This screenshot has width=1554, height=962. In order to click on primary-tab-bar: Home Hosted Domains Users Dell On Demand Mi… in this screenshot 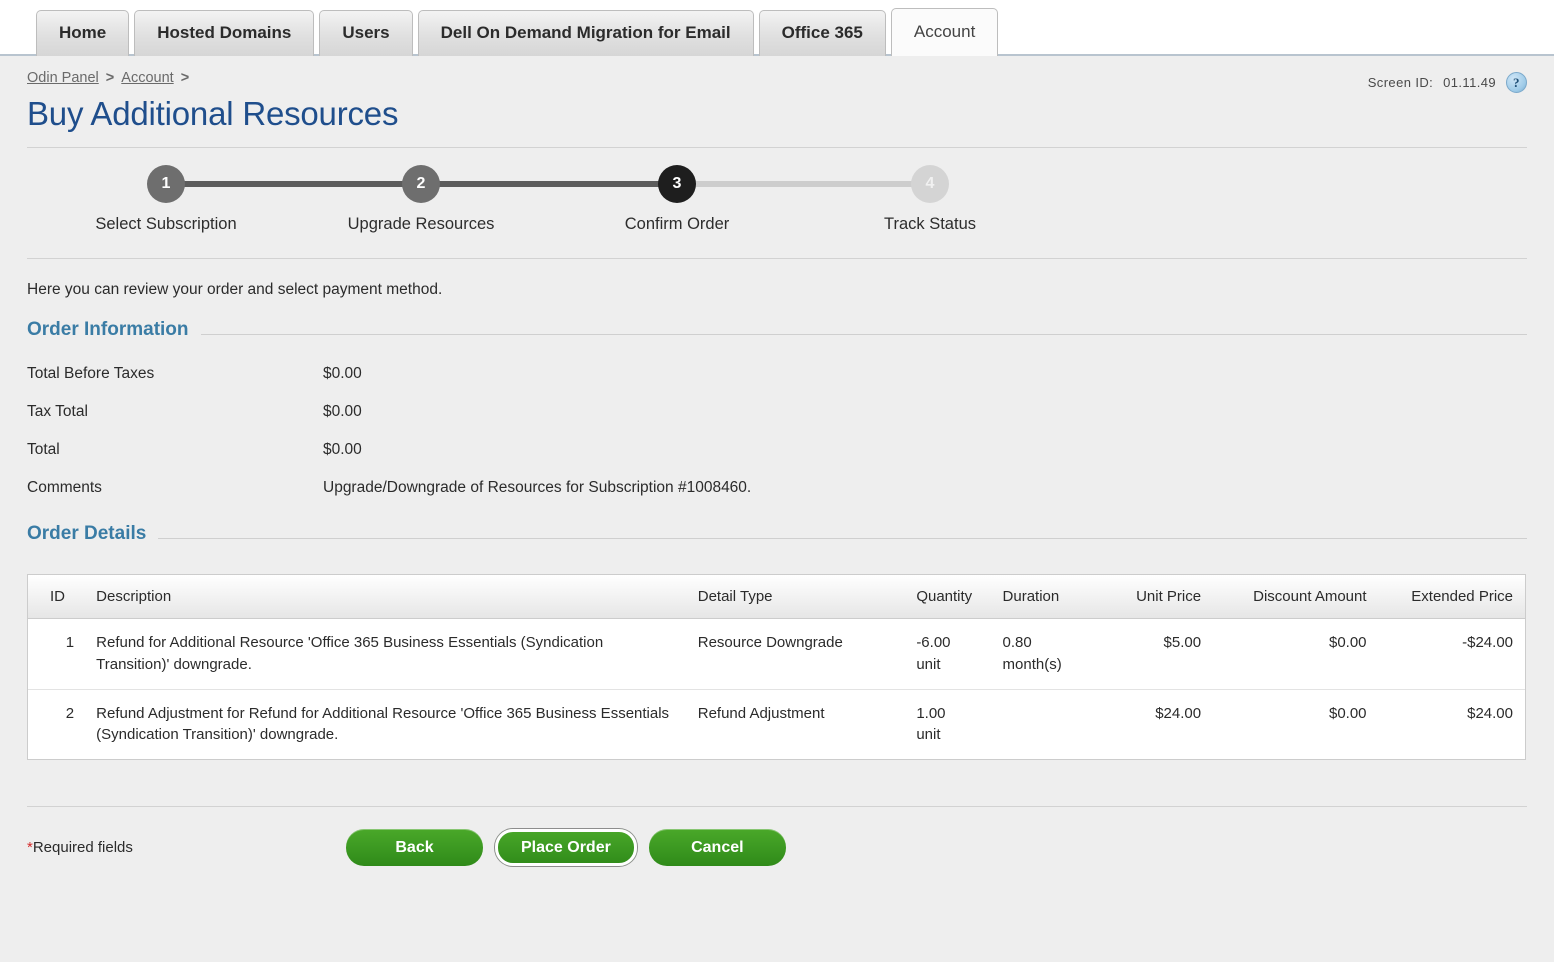, I will do `click(777, 28)`.